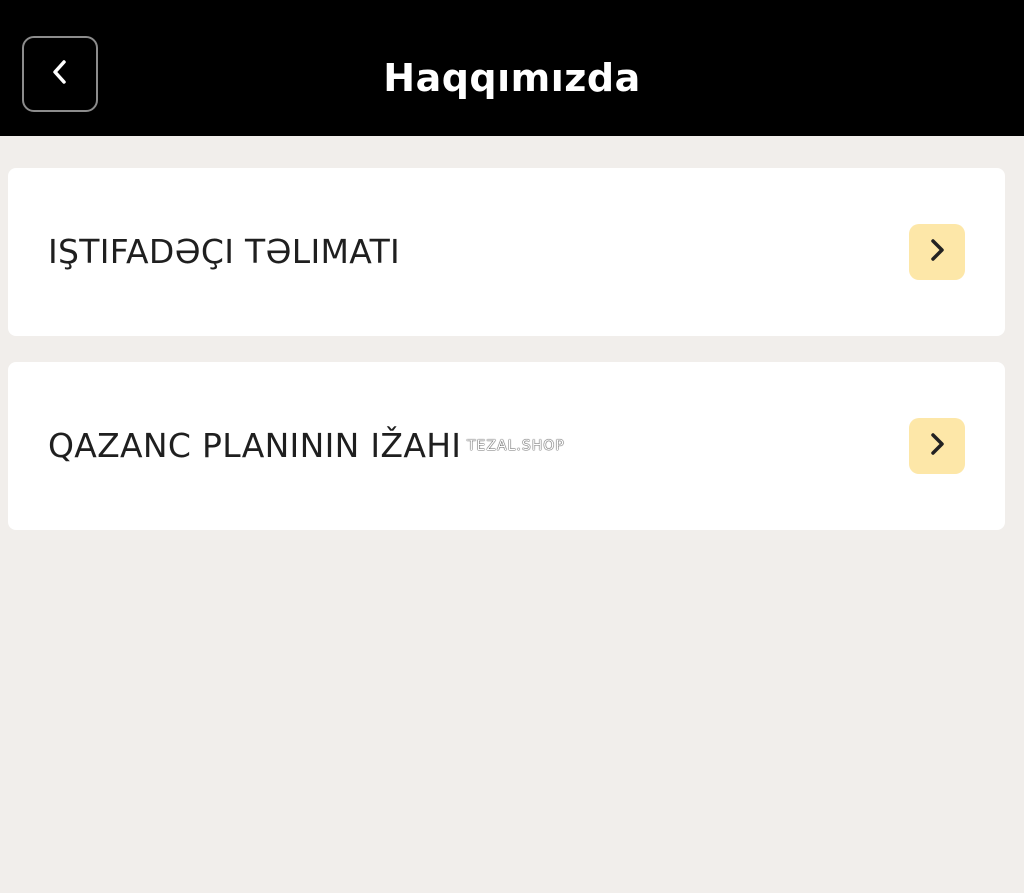 Image resolution: width=1024 pixels, height=893 pixels. What do you see at coordinates (516, 446) in the screenshot?
I see `watermark-text: TEZAL.SHOP` at bounding box center [516, 446].